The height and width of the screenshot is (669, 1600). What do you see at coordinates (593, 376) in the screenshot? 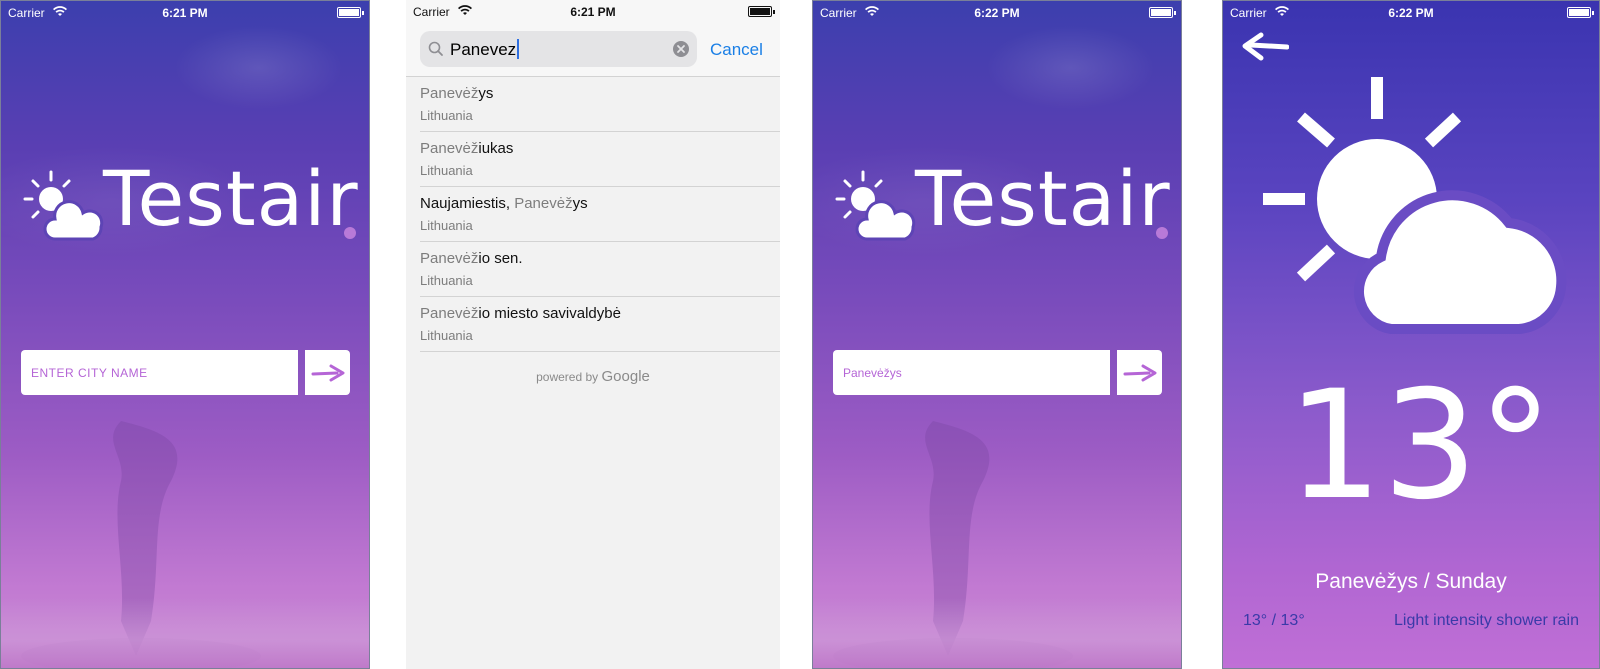
I see `powered-by-attribution: powered by Google` at bounding box center [593, 376].